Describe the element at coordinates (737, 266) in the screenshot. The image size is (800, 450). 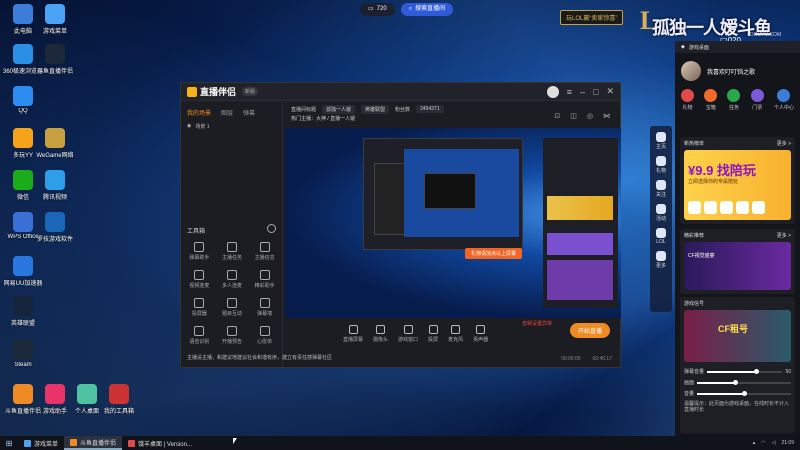
I see `cf-banner: CF视觉盛宴` at that location.